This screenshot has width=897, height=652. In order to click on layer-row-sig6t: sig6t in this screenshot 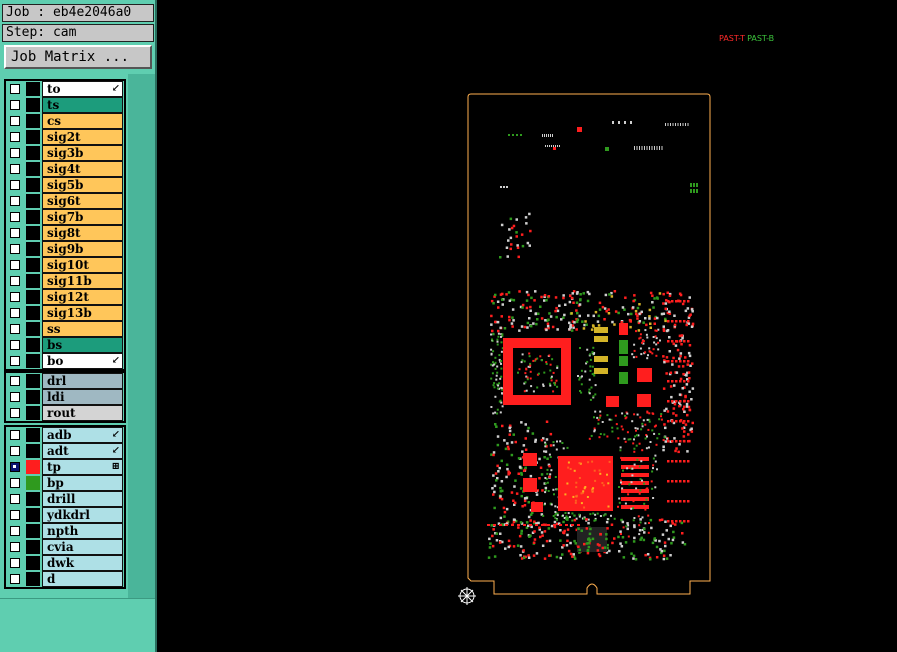, I will do `click(65, 201)`.